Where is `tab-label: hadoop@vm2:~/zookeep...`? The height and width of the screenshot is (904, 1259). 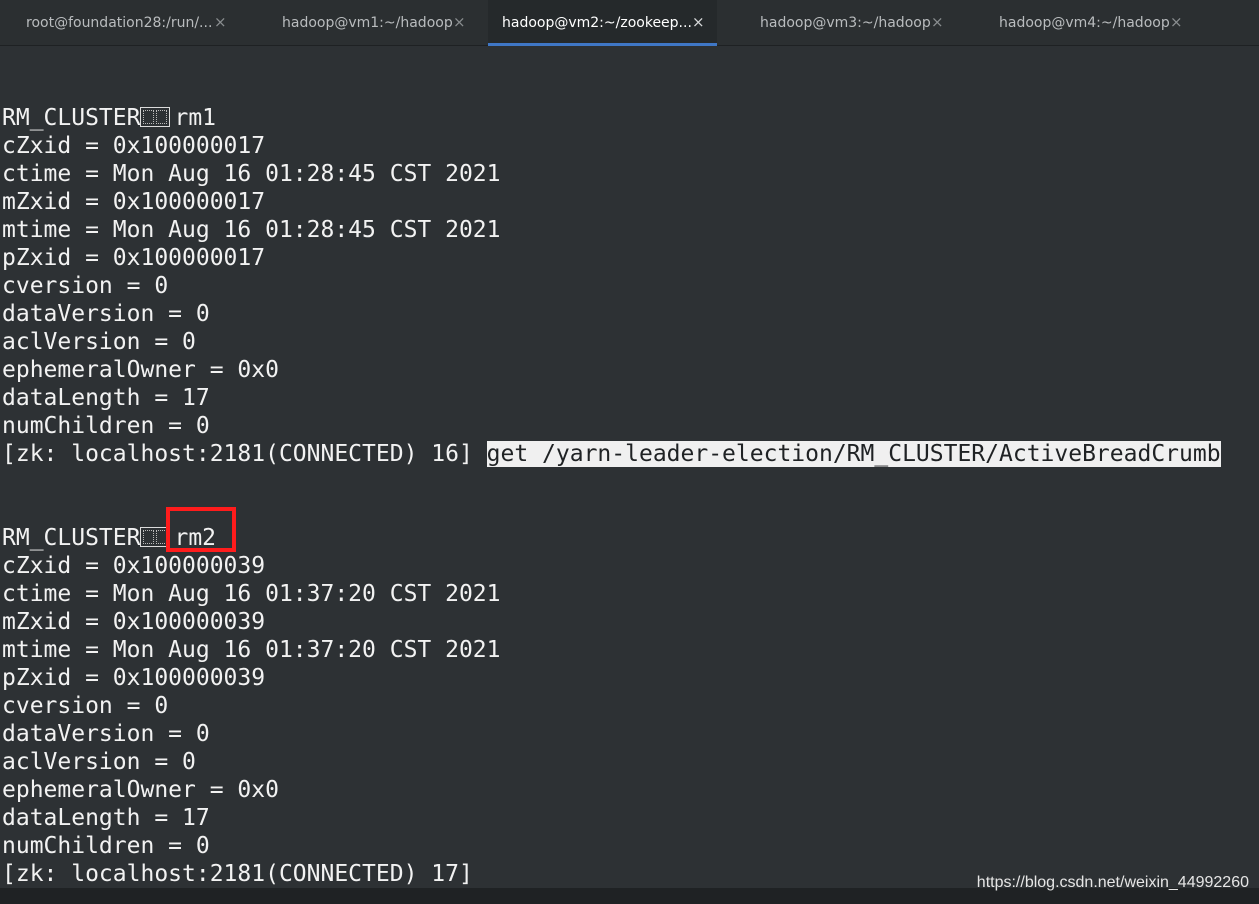 tab-label: hadoop@vm2:~/zookeep... is located at coordinates (597, 23).